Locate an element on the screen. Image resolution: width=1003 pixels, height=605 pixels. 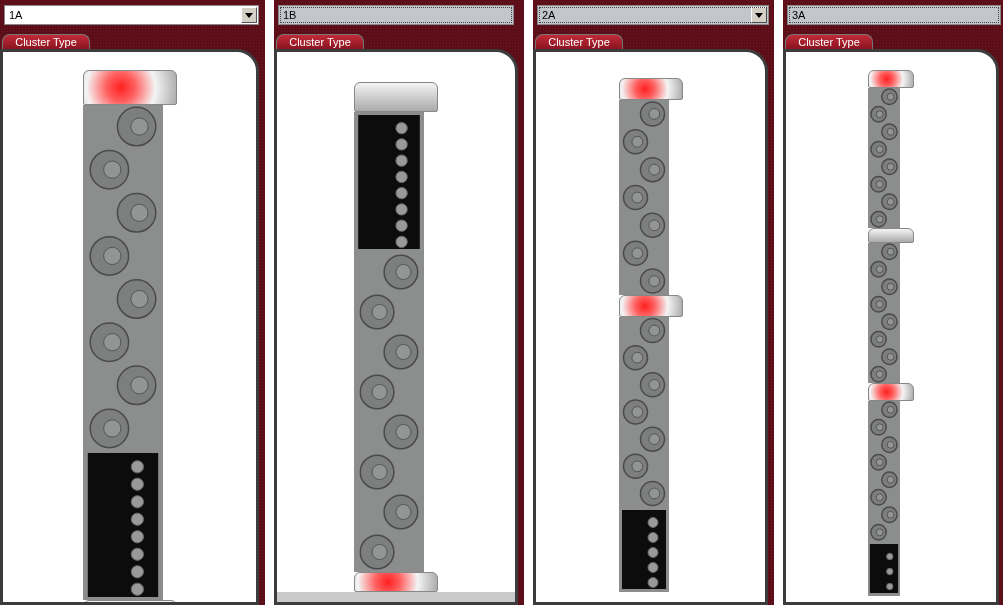
cluster-dropdown: 2A is located at coordinates (653, 15).